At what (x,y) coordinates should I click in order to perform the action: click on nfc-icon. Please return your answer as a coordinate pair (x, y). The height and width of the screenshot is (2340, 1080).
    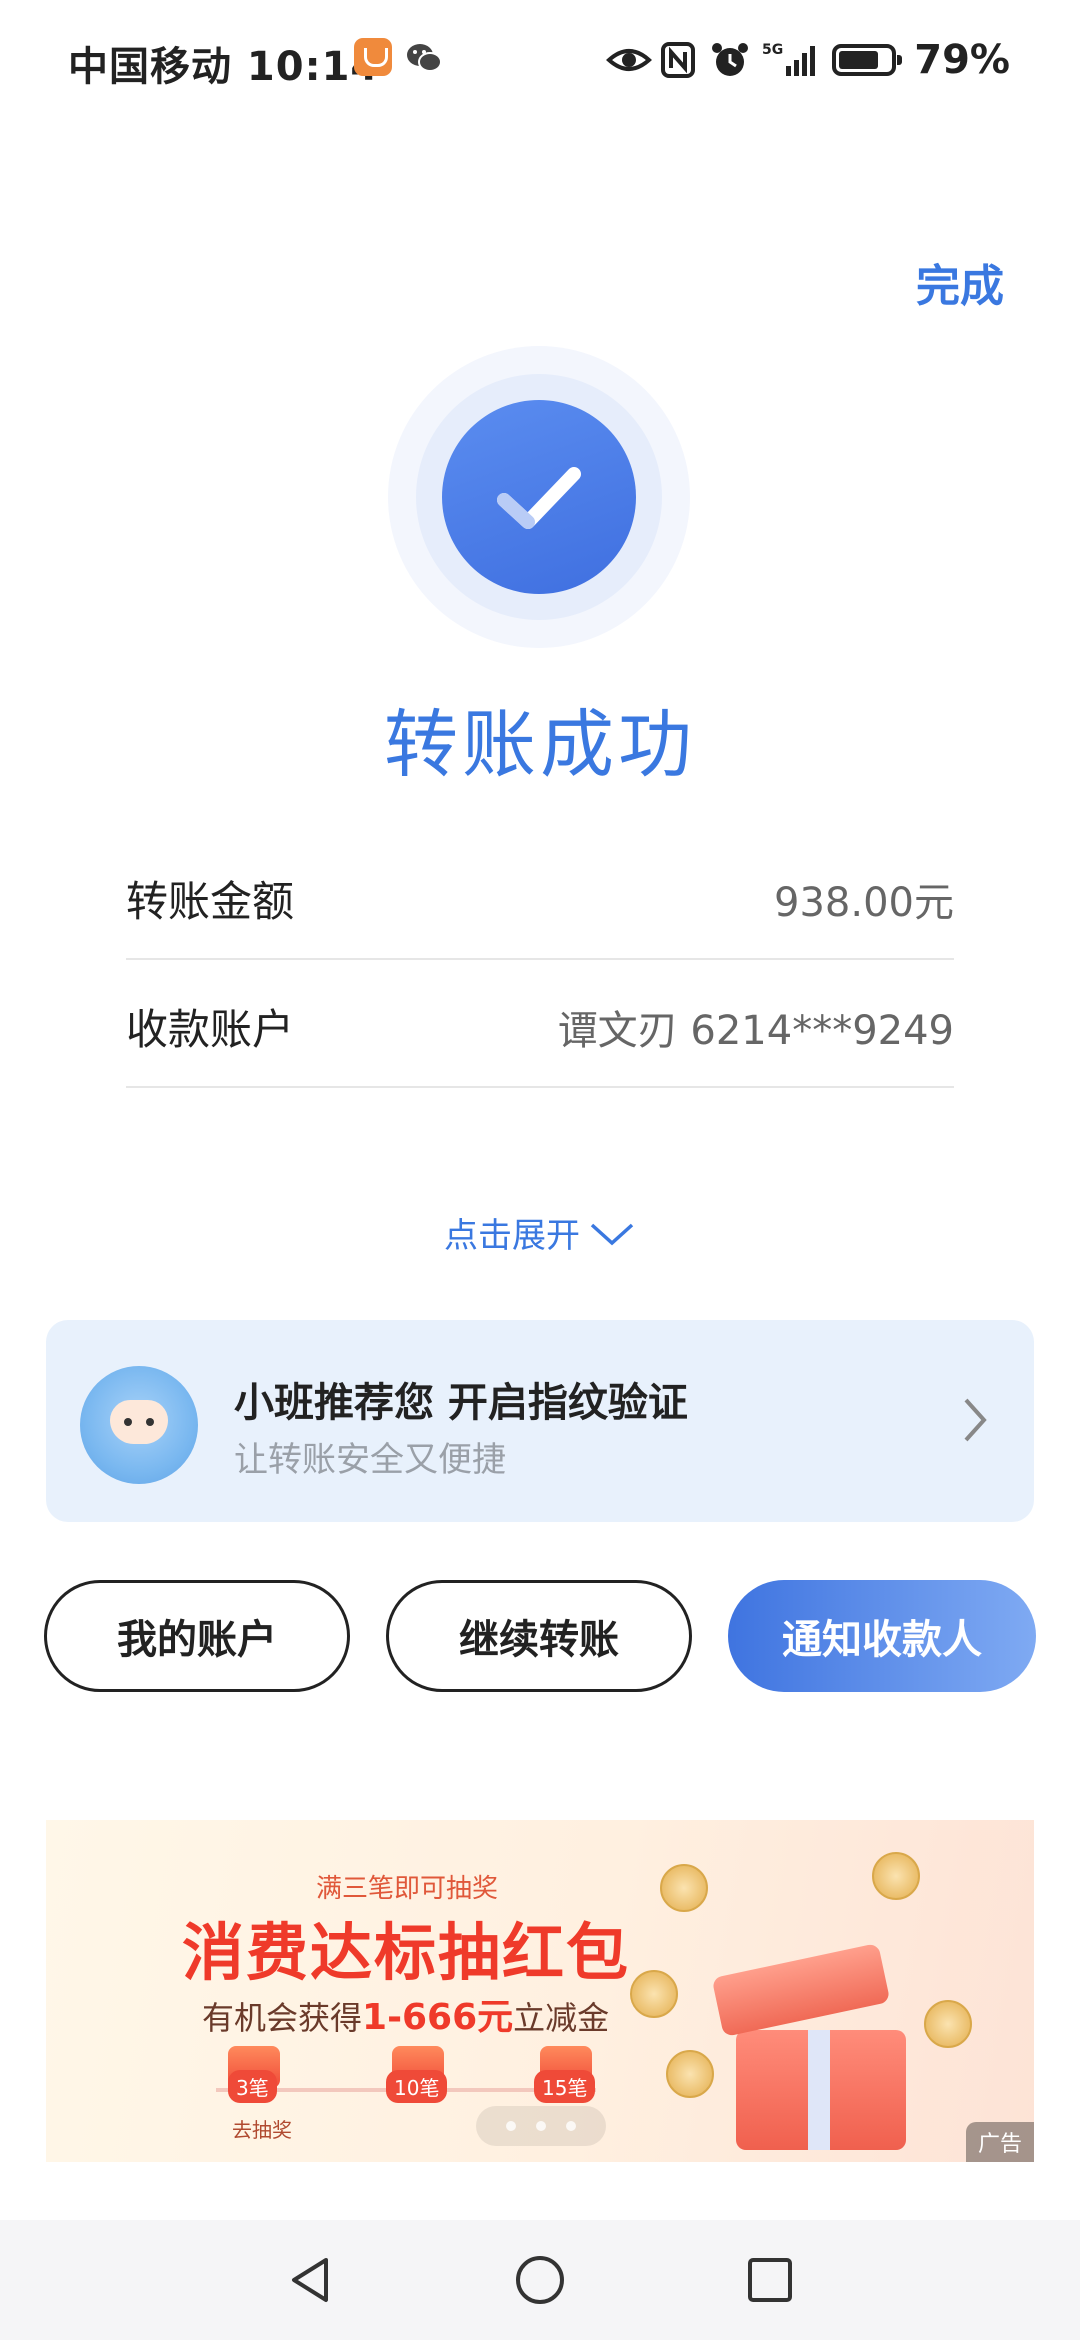
    Looking at the image, I should click on (678, 60).